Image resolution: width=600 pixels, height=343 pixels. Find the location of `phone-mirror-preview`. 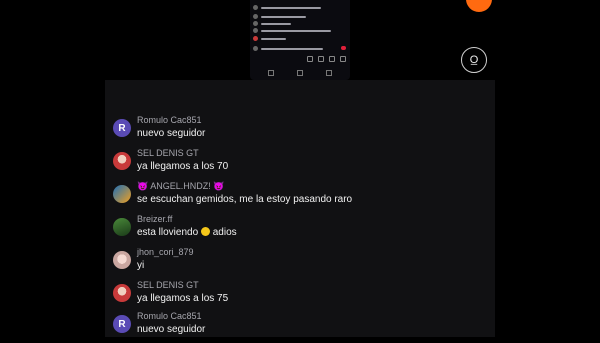

phone-mirror-preview is located at coordinates (300, 40).